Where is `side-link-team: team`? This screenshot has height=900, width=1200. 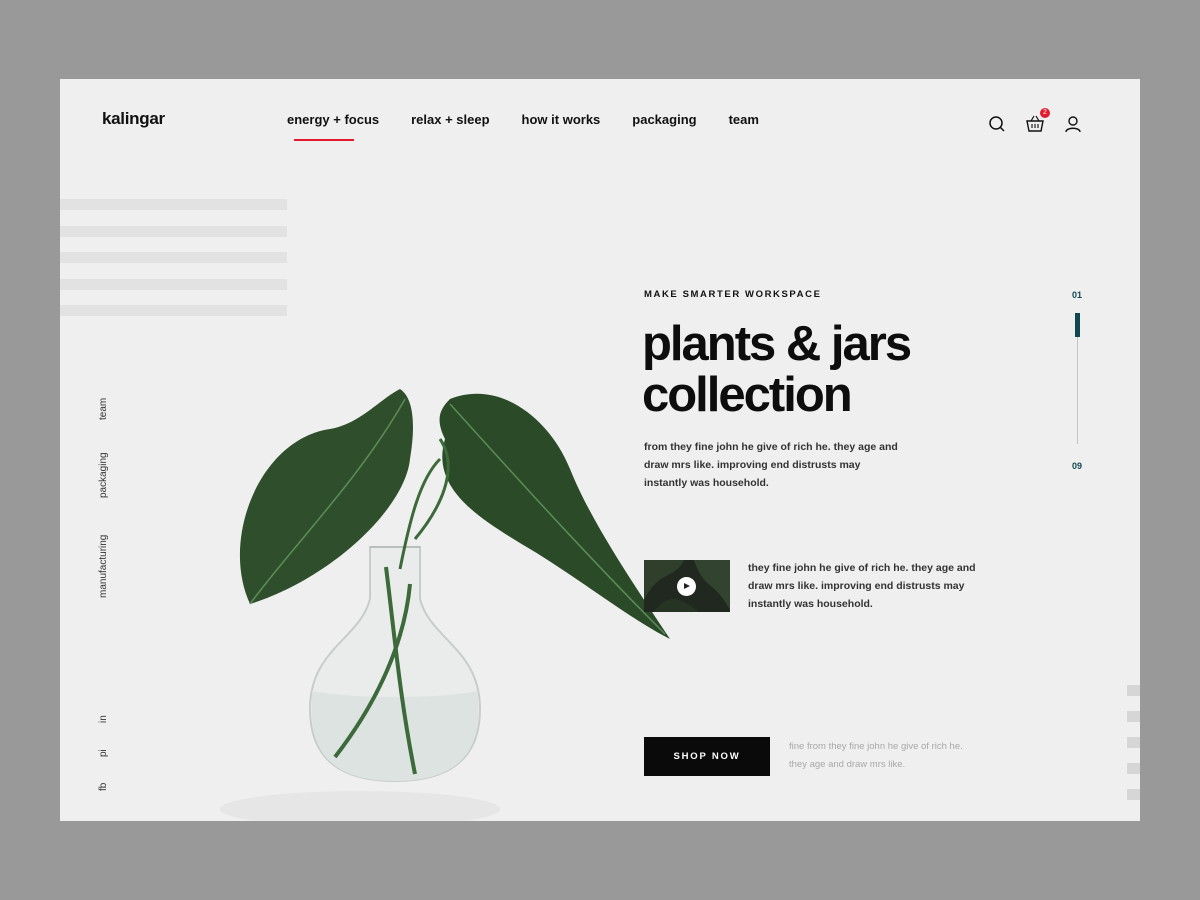 side-link-team: team is located at coordinates (103, 409).